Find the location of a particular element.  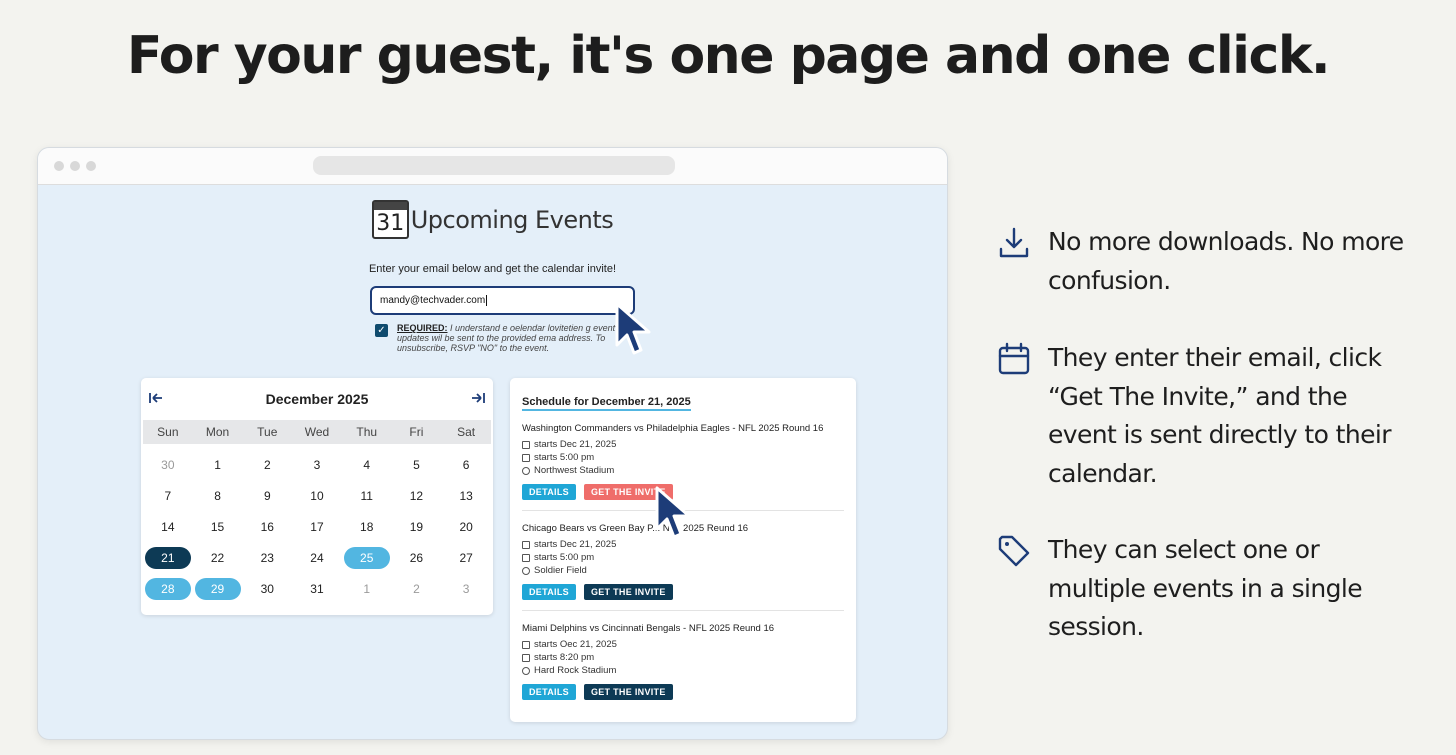

tag-icon is located at coordinates (1014, 551).